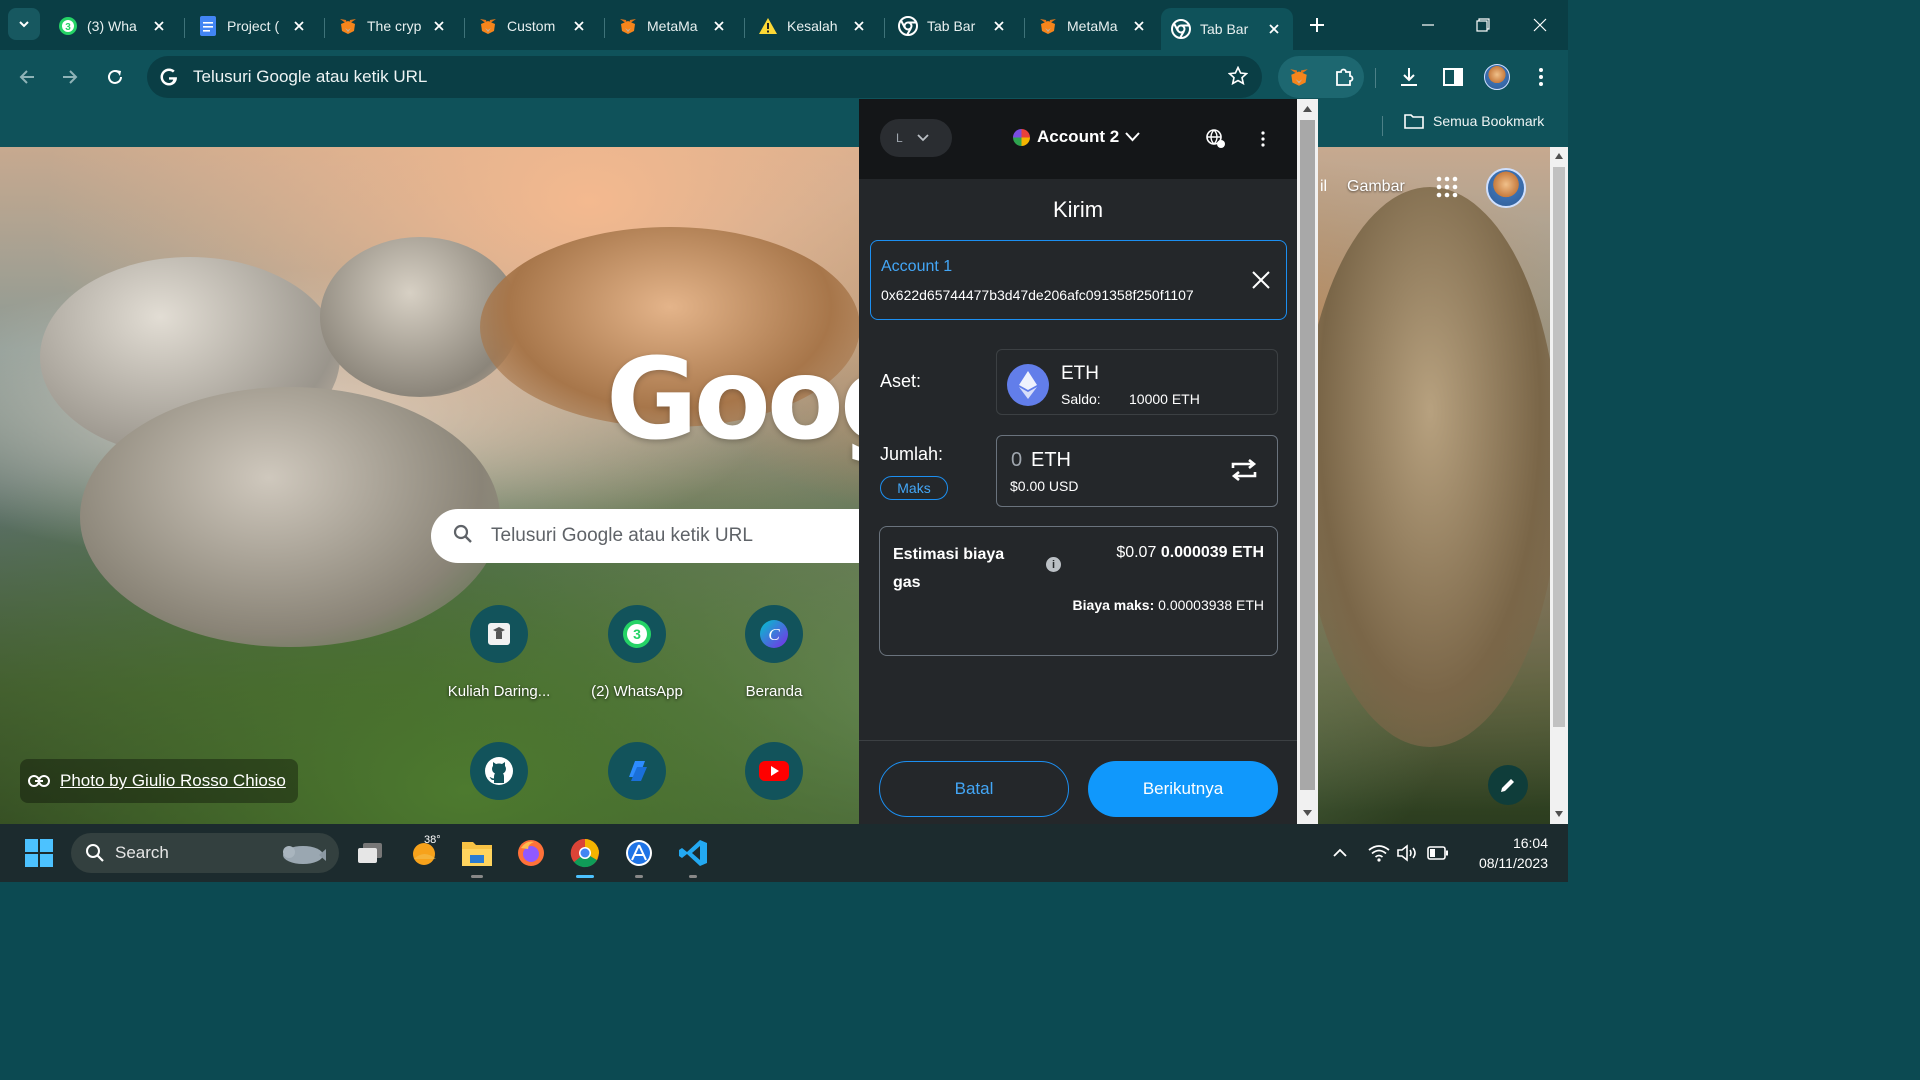 The height and width of the screenshot is (1080, 1920). What do you see at coordinates (1379, 853) in the screenshot?
I see `network-tray-button` at bounding box center [1379, 853].